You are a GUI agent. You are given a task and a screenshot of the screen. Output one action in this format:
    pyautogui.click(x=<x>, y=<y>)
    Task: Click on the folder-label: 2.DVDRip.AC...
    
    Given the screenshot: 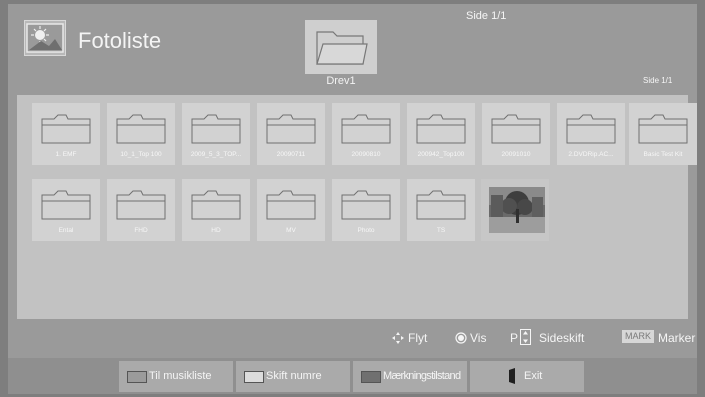 What is the action you would take?
    pyautogui.click(x=591, y=154)
    